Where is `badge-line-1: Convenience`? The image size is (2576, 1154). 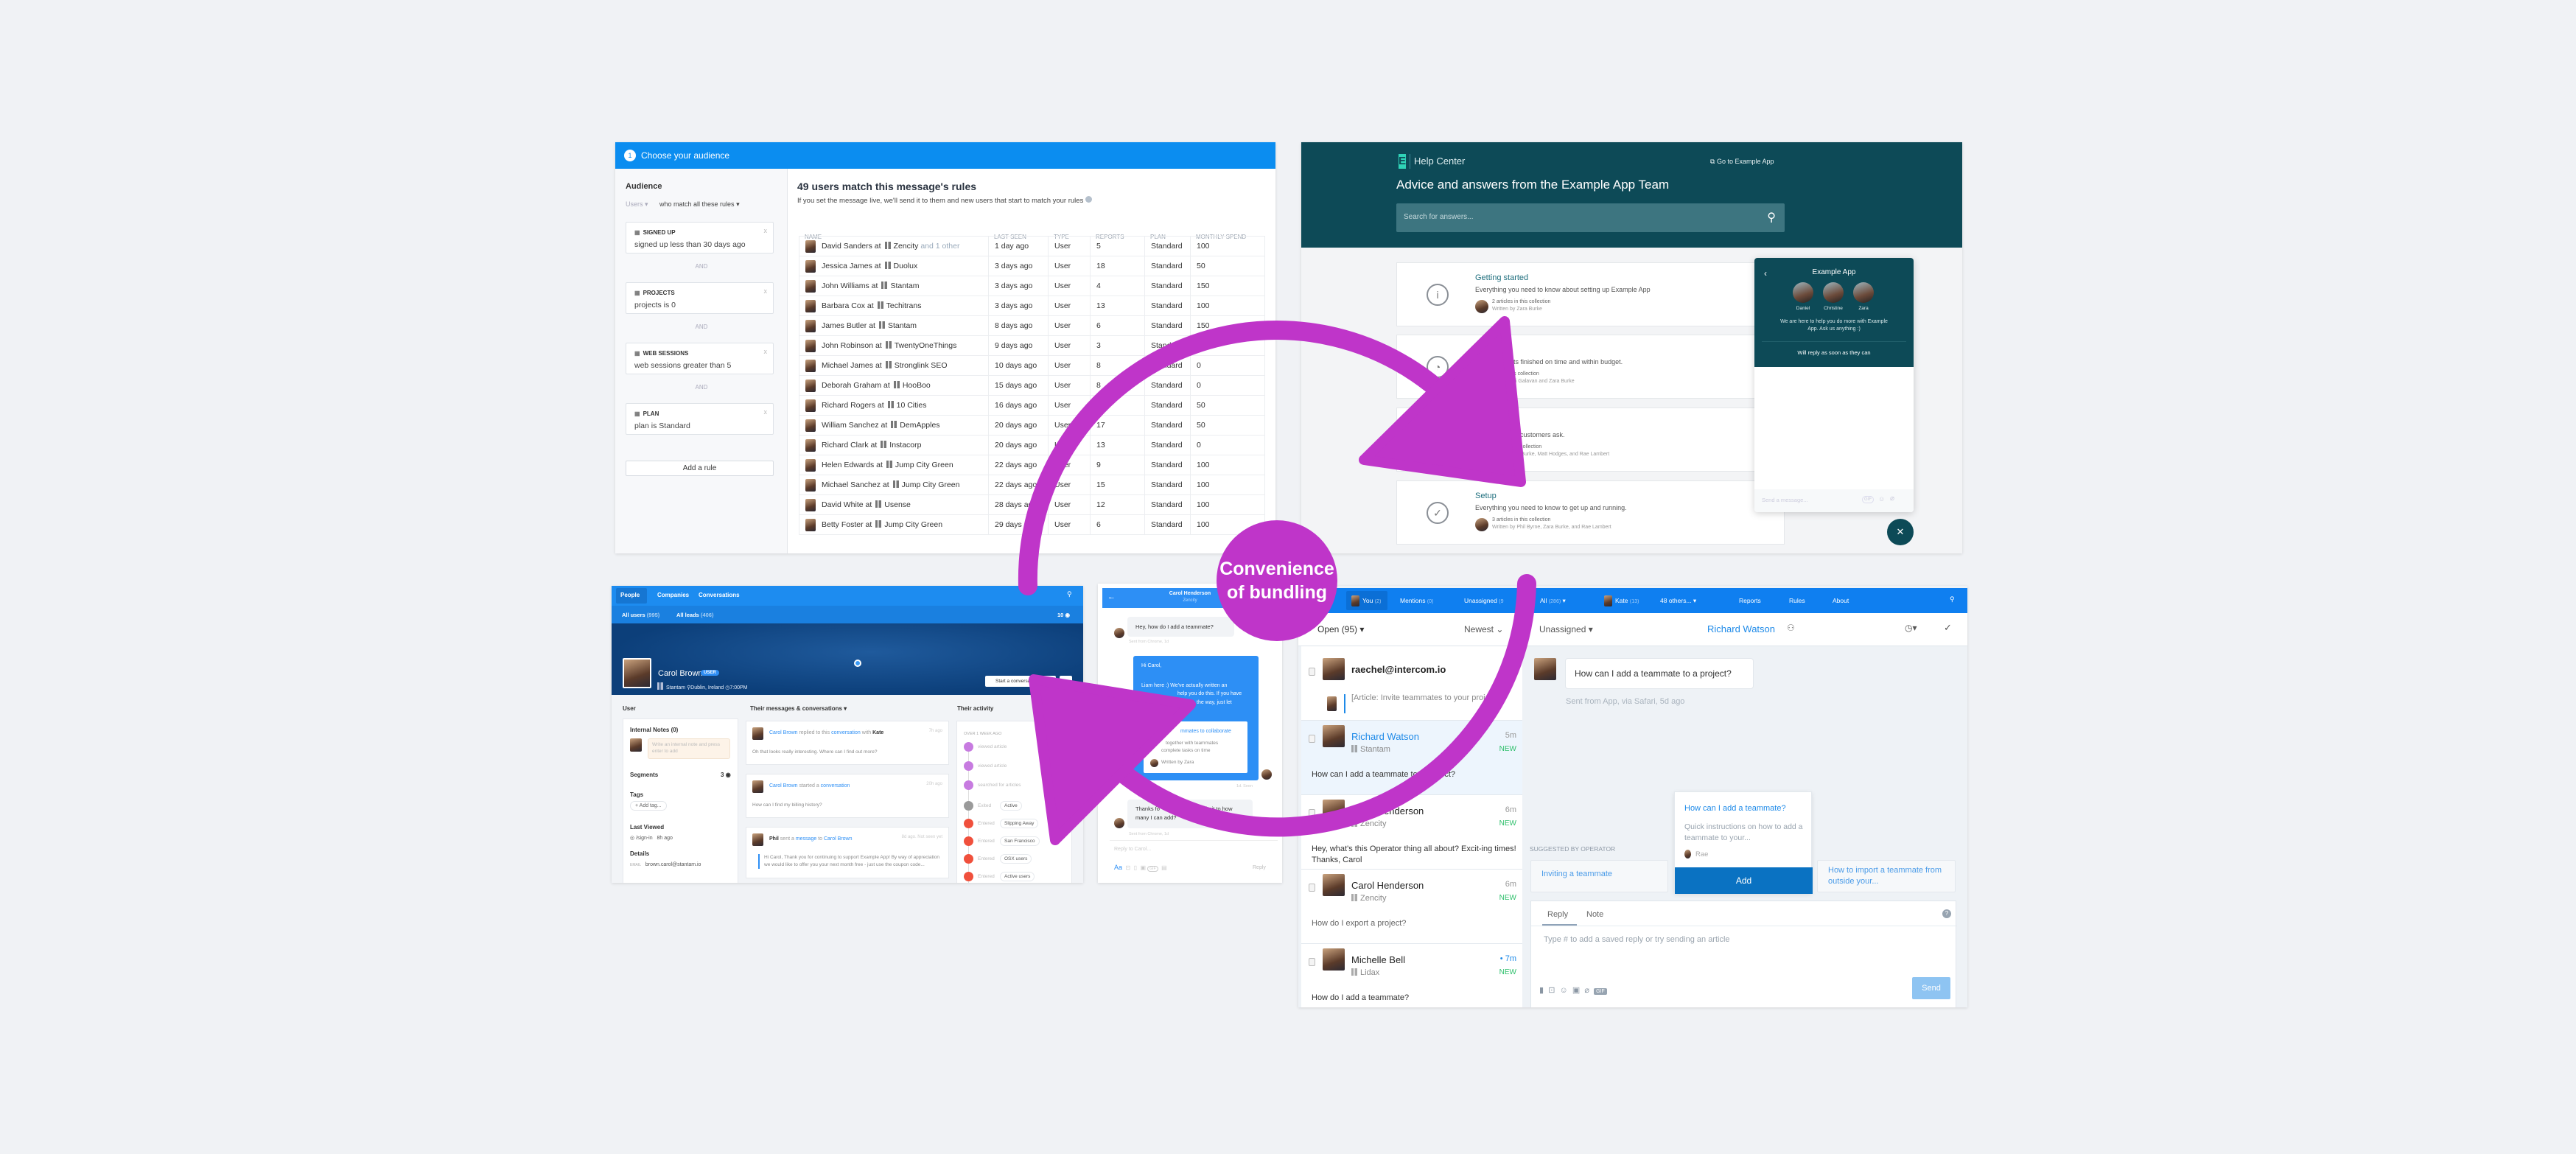
badge-line-1: Convenience is located at coordinates (1276, 569).